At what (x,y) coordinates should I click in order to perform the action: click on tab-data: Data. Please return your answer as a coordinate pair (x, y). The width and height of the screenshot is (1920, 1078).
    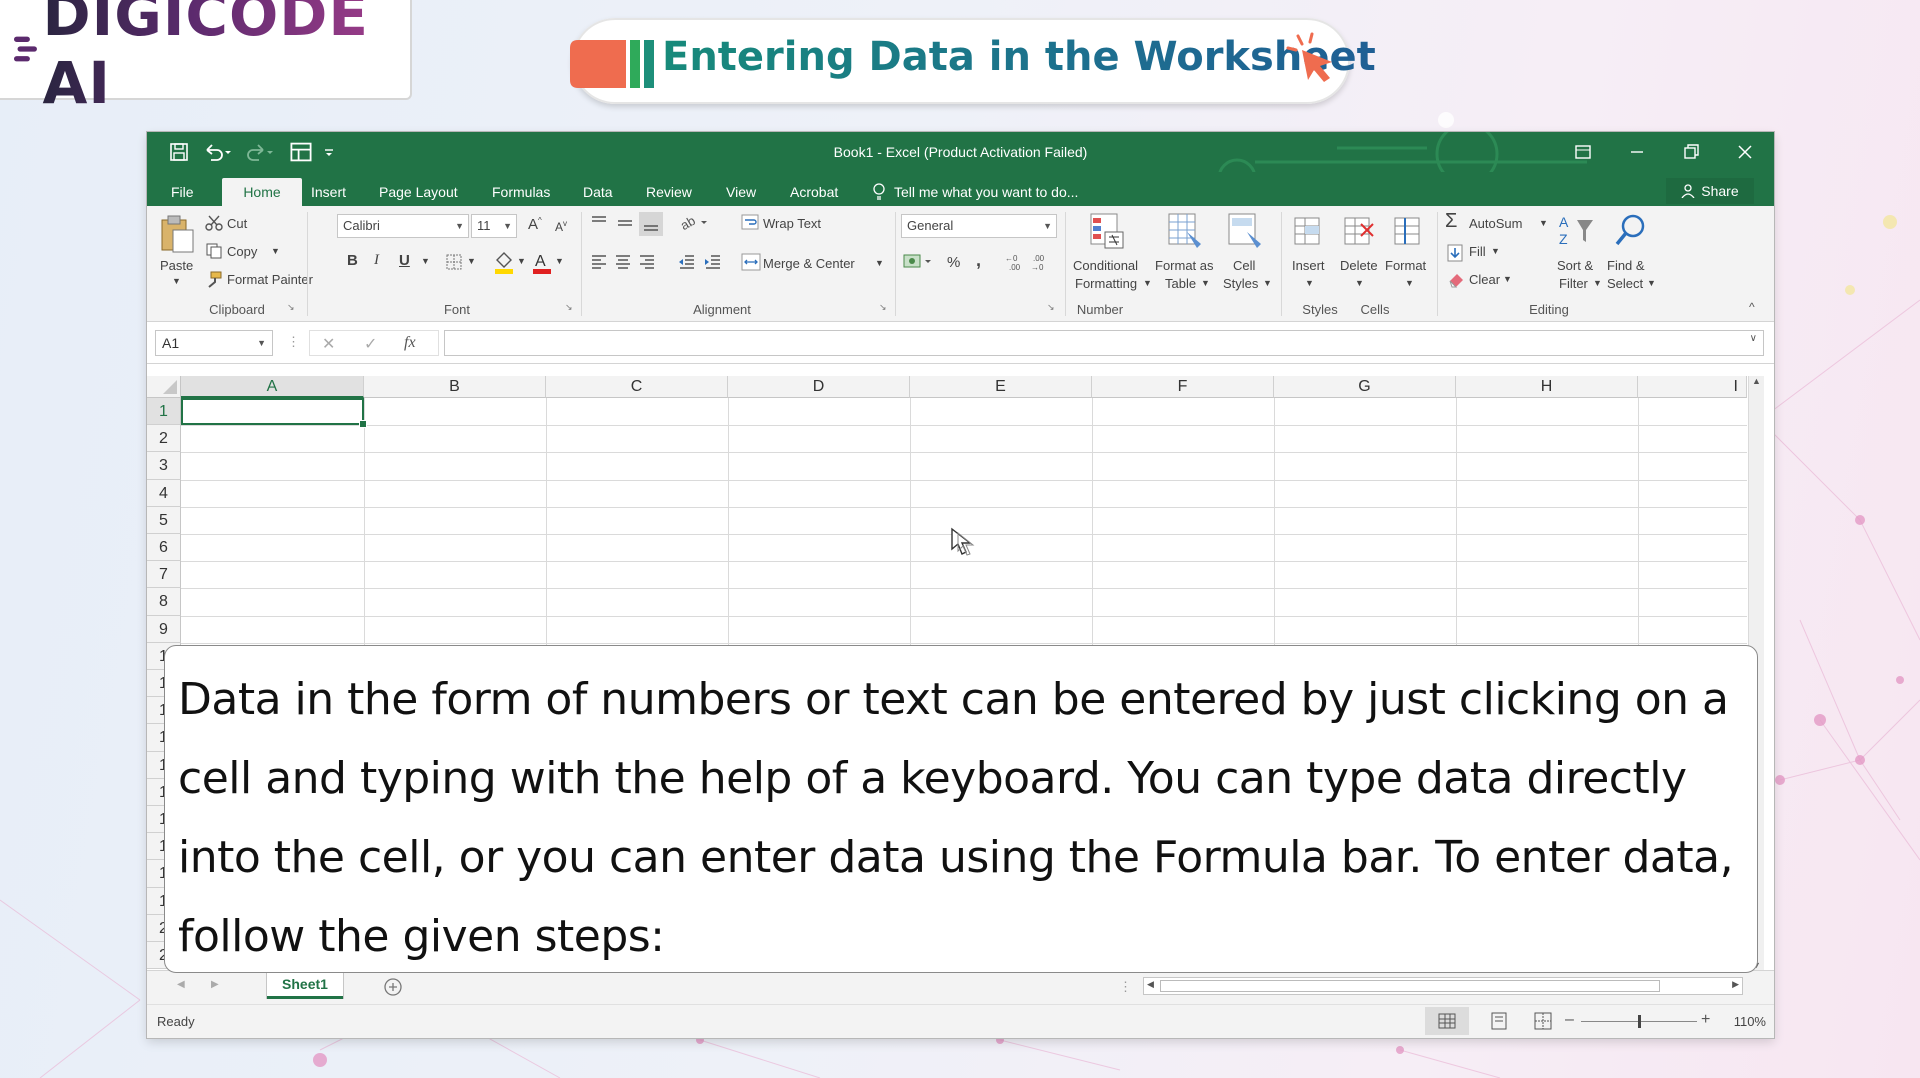
    Looking at the image, I should click on (598, 192).